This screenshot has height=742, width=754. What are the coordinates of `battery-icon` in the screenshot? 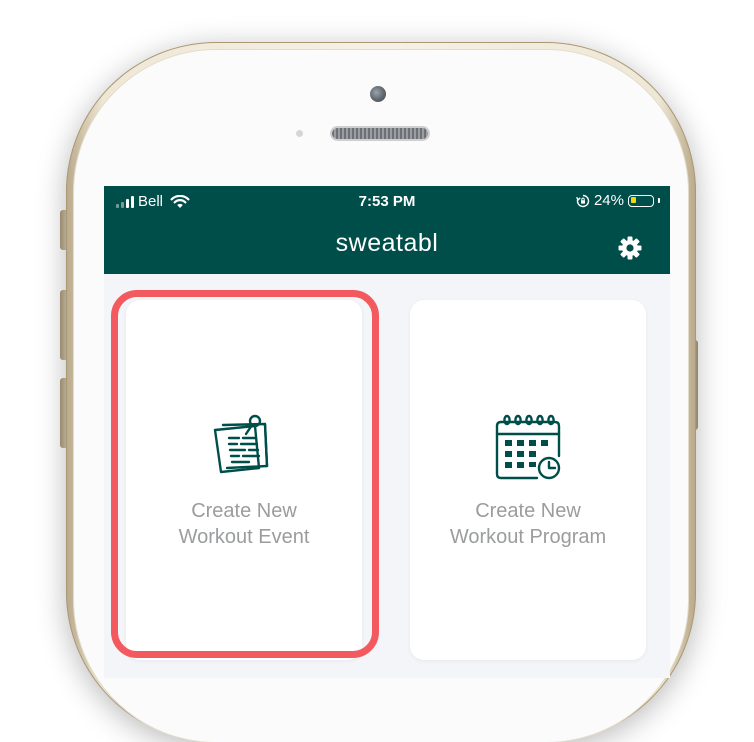 It's located at (641, 200).